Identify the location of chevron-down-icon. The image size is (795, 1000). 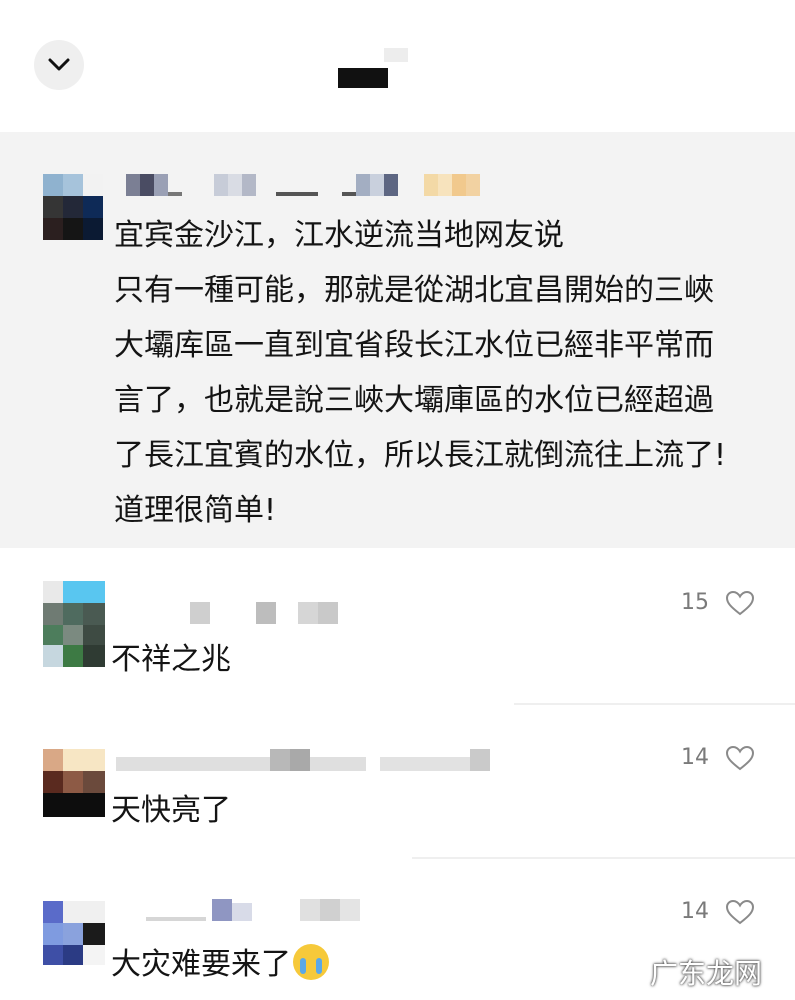
(59, 64).